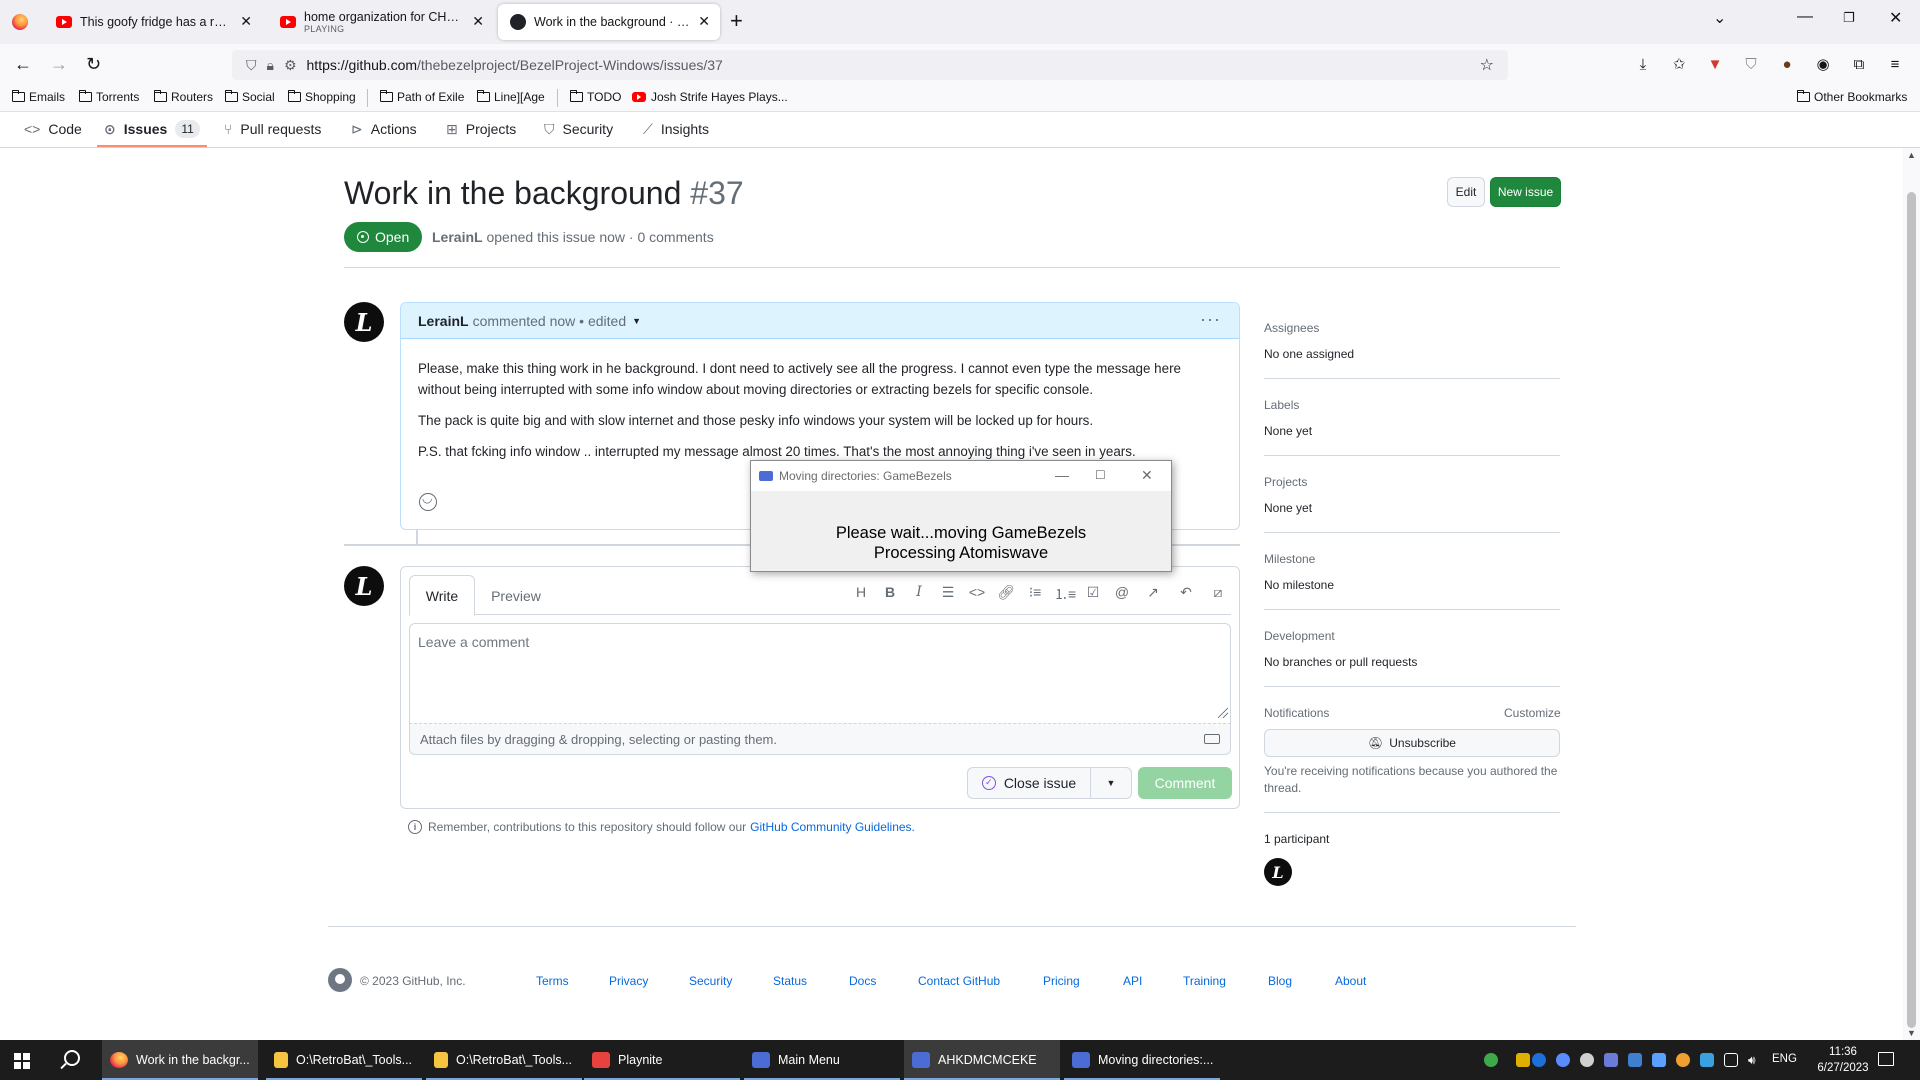 Image resolution: width=1920 pixels, height=1080 pixels. I want to click on footer-link-pricing: Pricing, so click(1061, 981).